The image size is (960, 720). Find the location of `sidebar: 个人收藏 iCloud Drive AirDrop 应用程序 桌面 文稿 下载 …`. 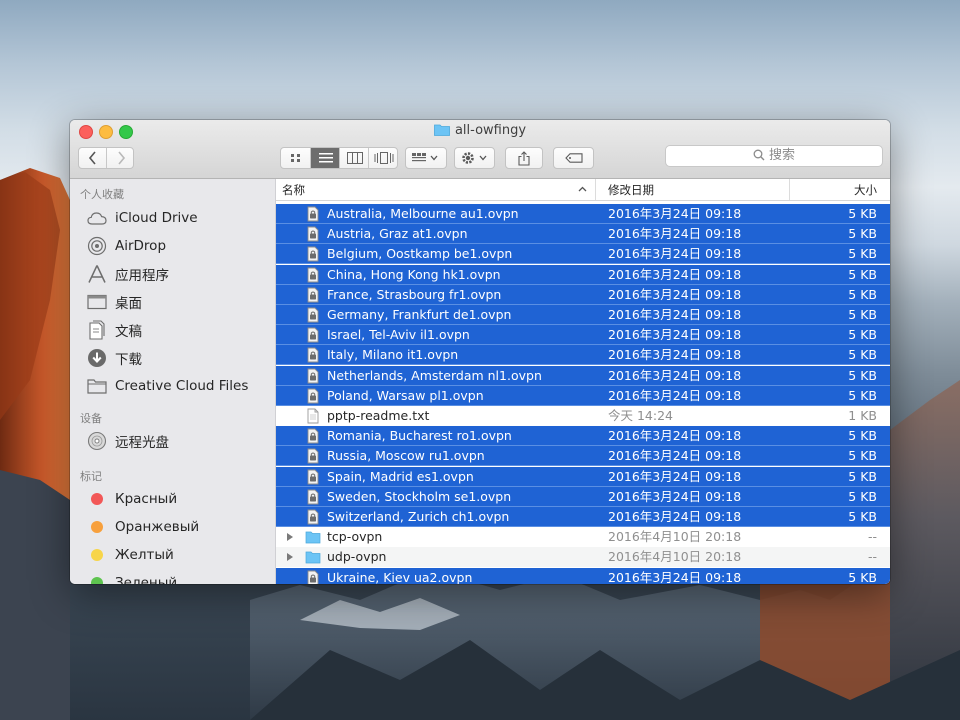

sidebar: 个人收藏 iCloud Drive AirDrop 应用程序 桌面 文稿 下载 … is located at coordinates (173, 381).